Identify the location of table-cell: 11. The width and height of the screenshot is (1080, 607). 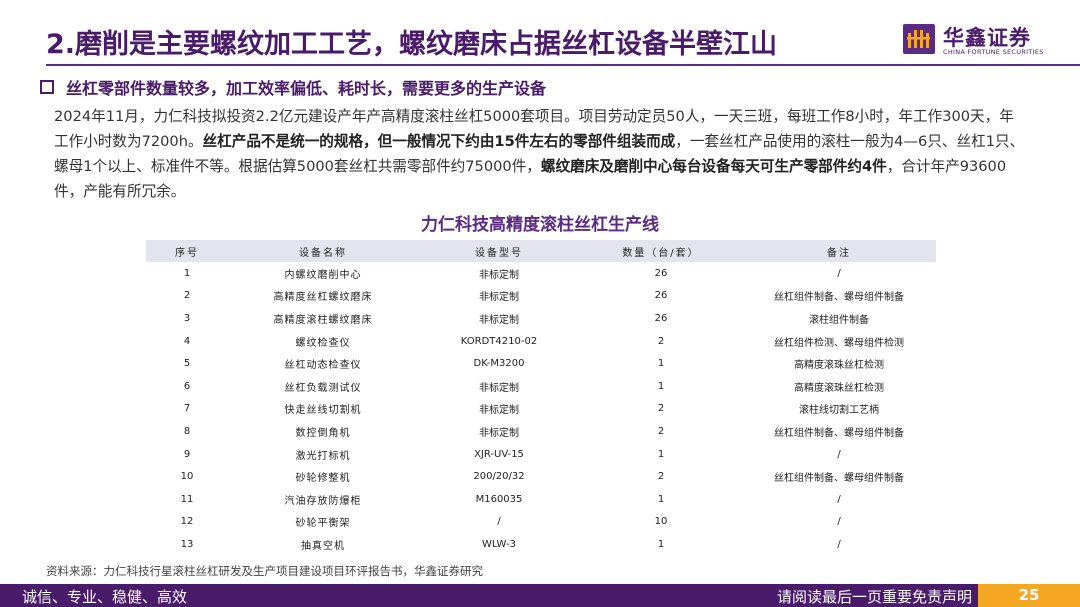
(187, 499).